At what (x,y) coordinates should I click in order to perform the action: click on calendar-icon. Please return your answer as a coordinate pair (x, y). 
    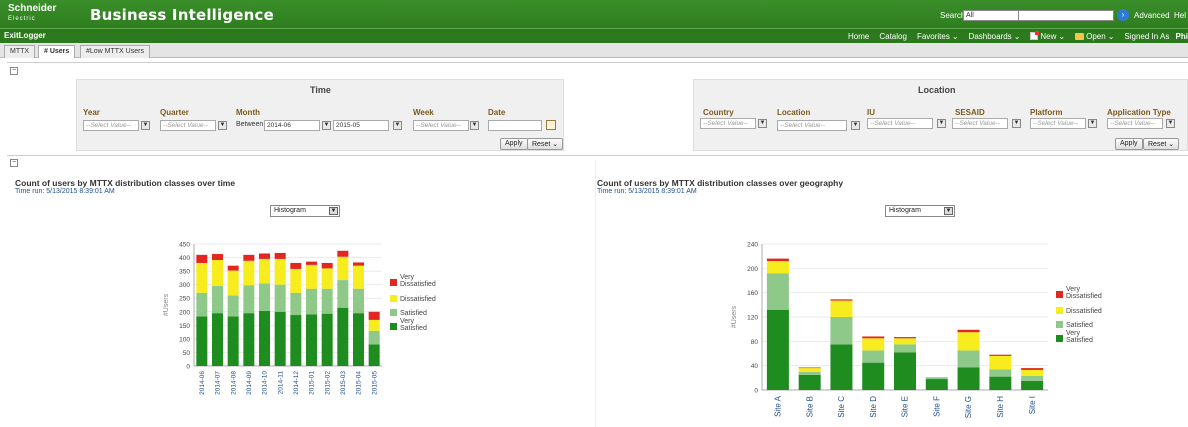
    Looking at the image, I should click on (551, 125).